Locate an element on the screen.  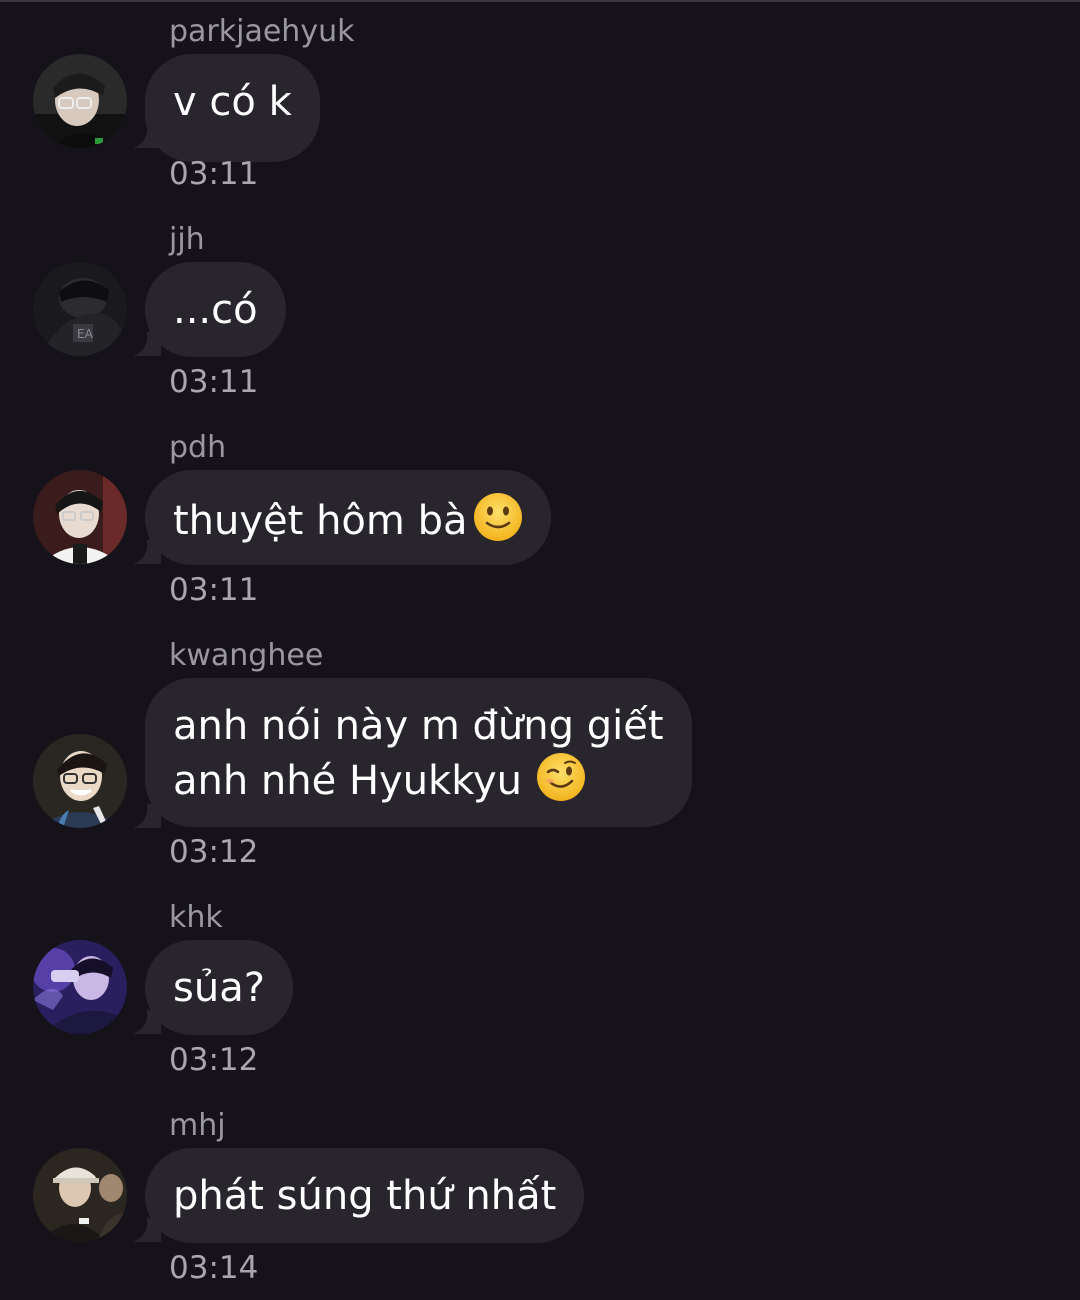
message-bubble: thuyệt hôm bà is located at coordinates (348, 517).